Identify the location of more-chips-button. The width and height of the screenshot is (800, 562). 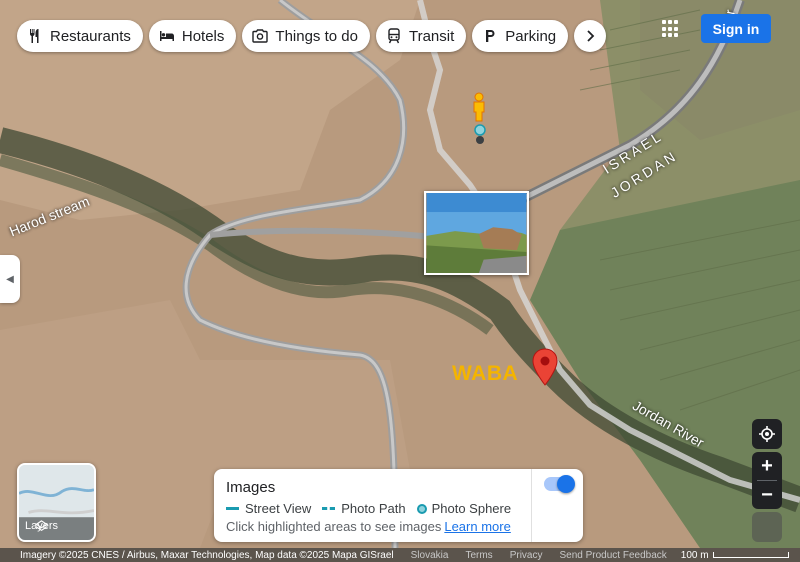
(590, 36).